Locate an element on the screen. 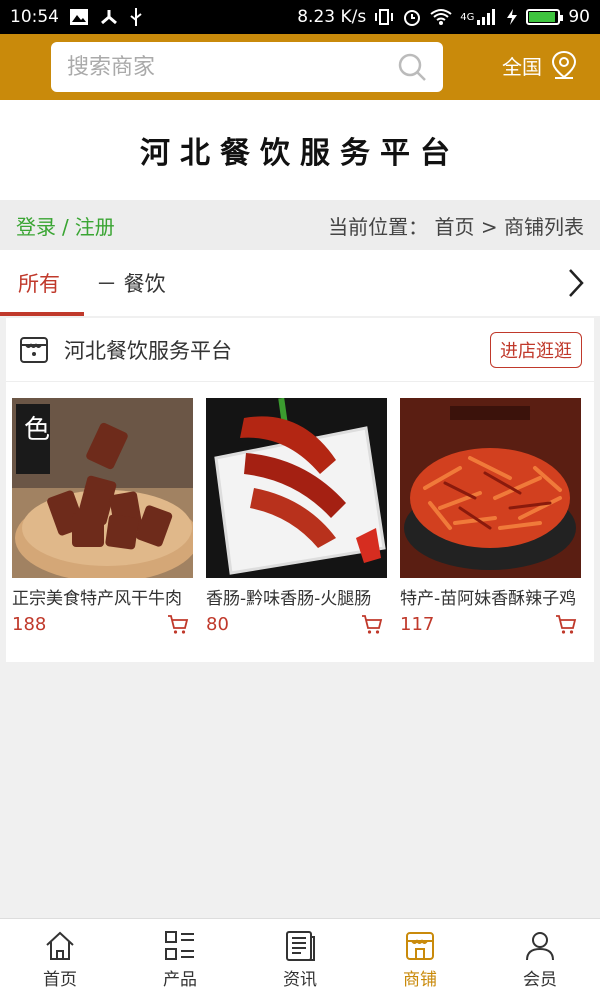  breadcrumb: 当前位置： 首页 > 商铺列表 is located at coordinates (456, 225).